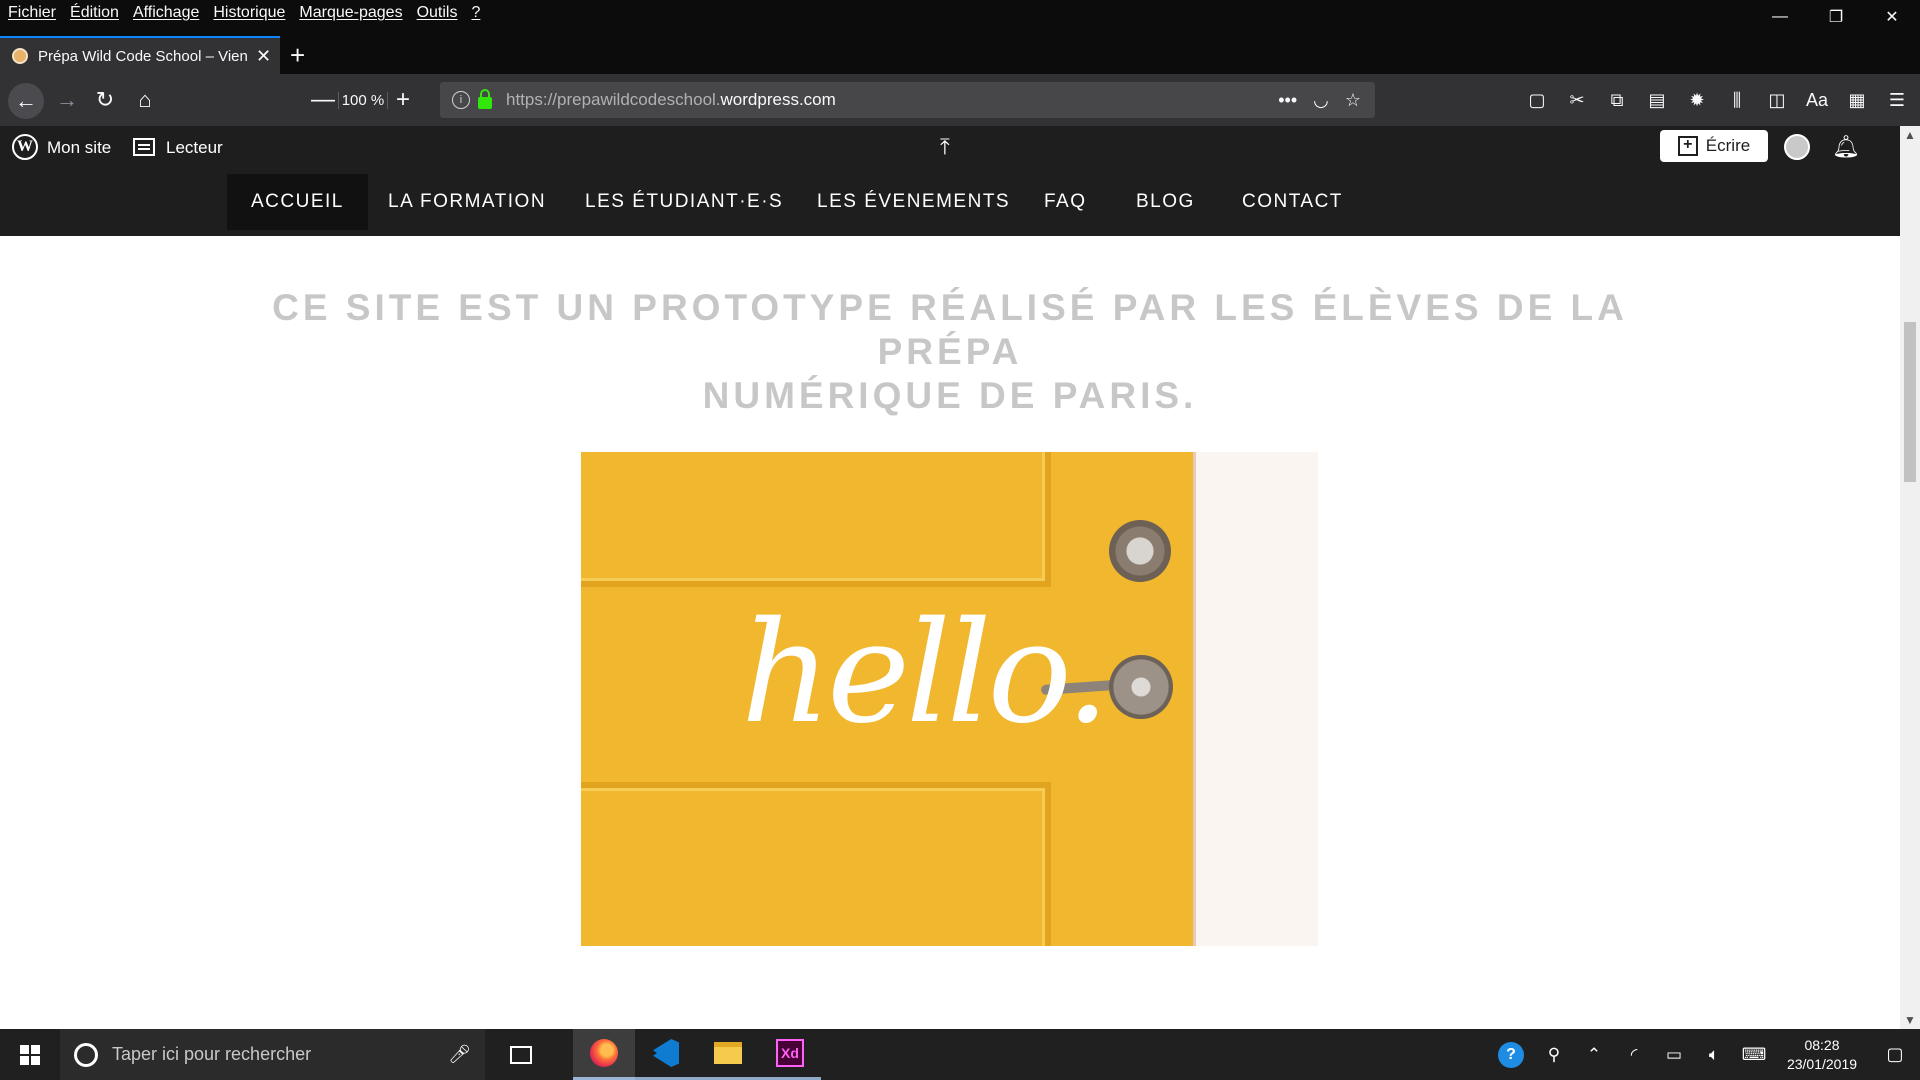  I want to click on write-button: + Écrire, so click(1714, 146).